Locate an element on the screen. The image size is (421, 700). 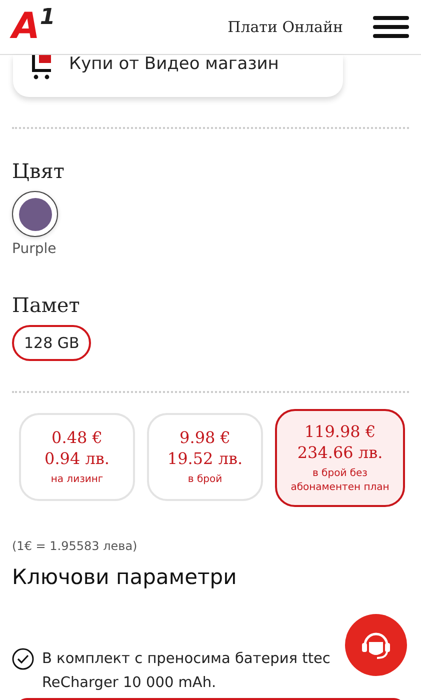
shop-label: Купи от Видео магазин is located at coordinates (174, 64).